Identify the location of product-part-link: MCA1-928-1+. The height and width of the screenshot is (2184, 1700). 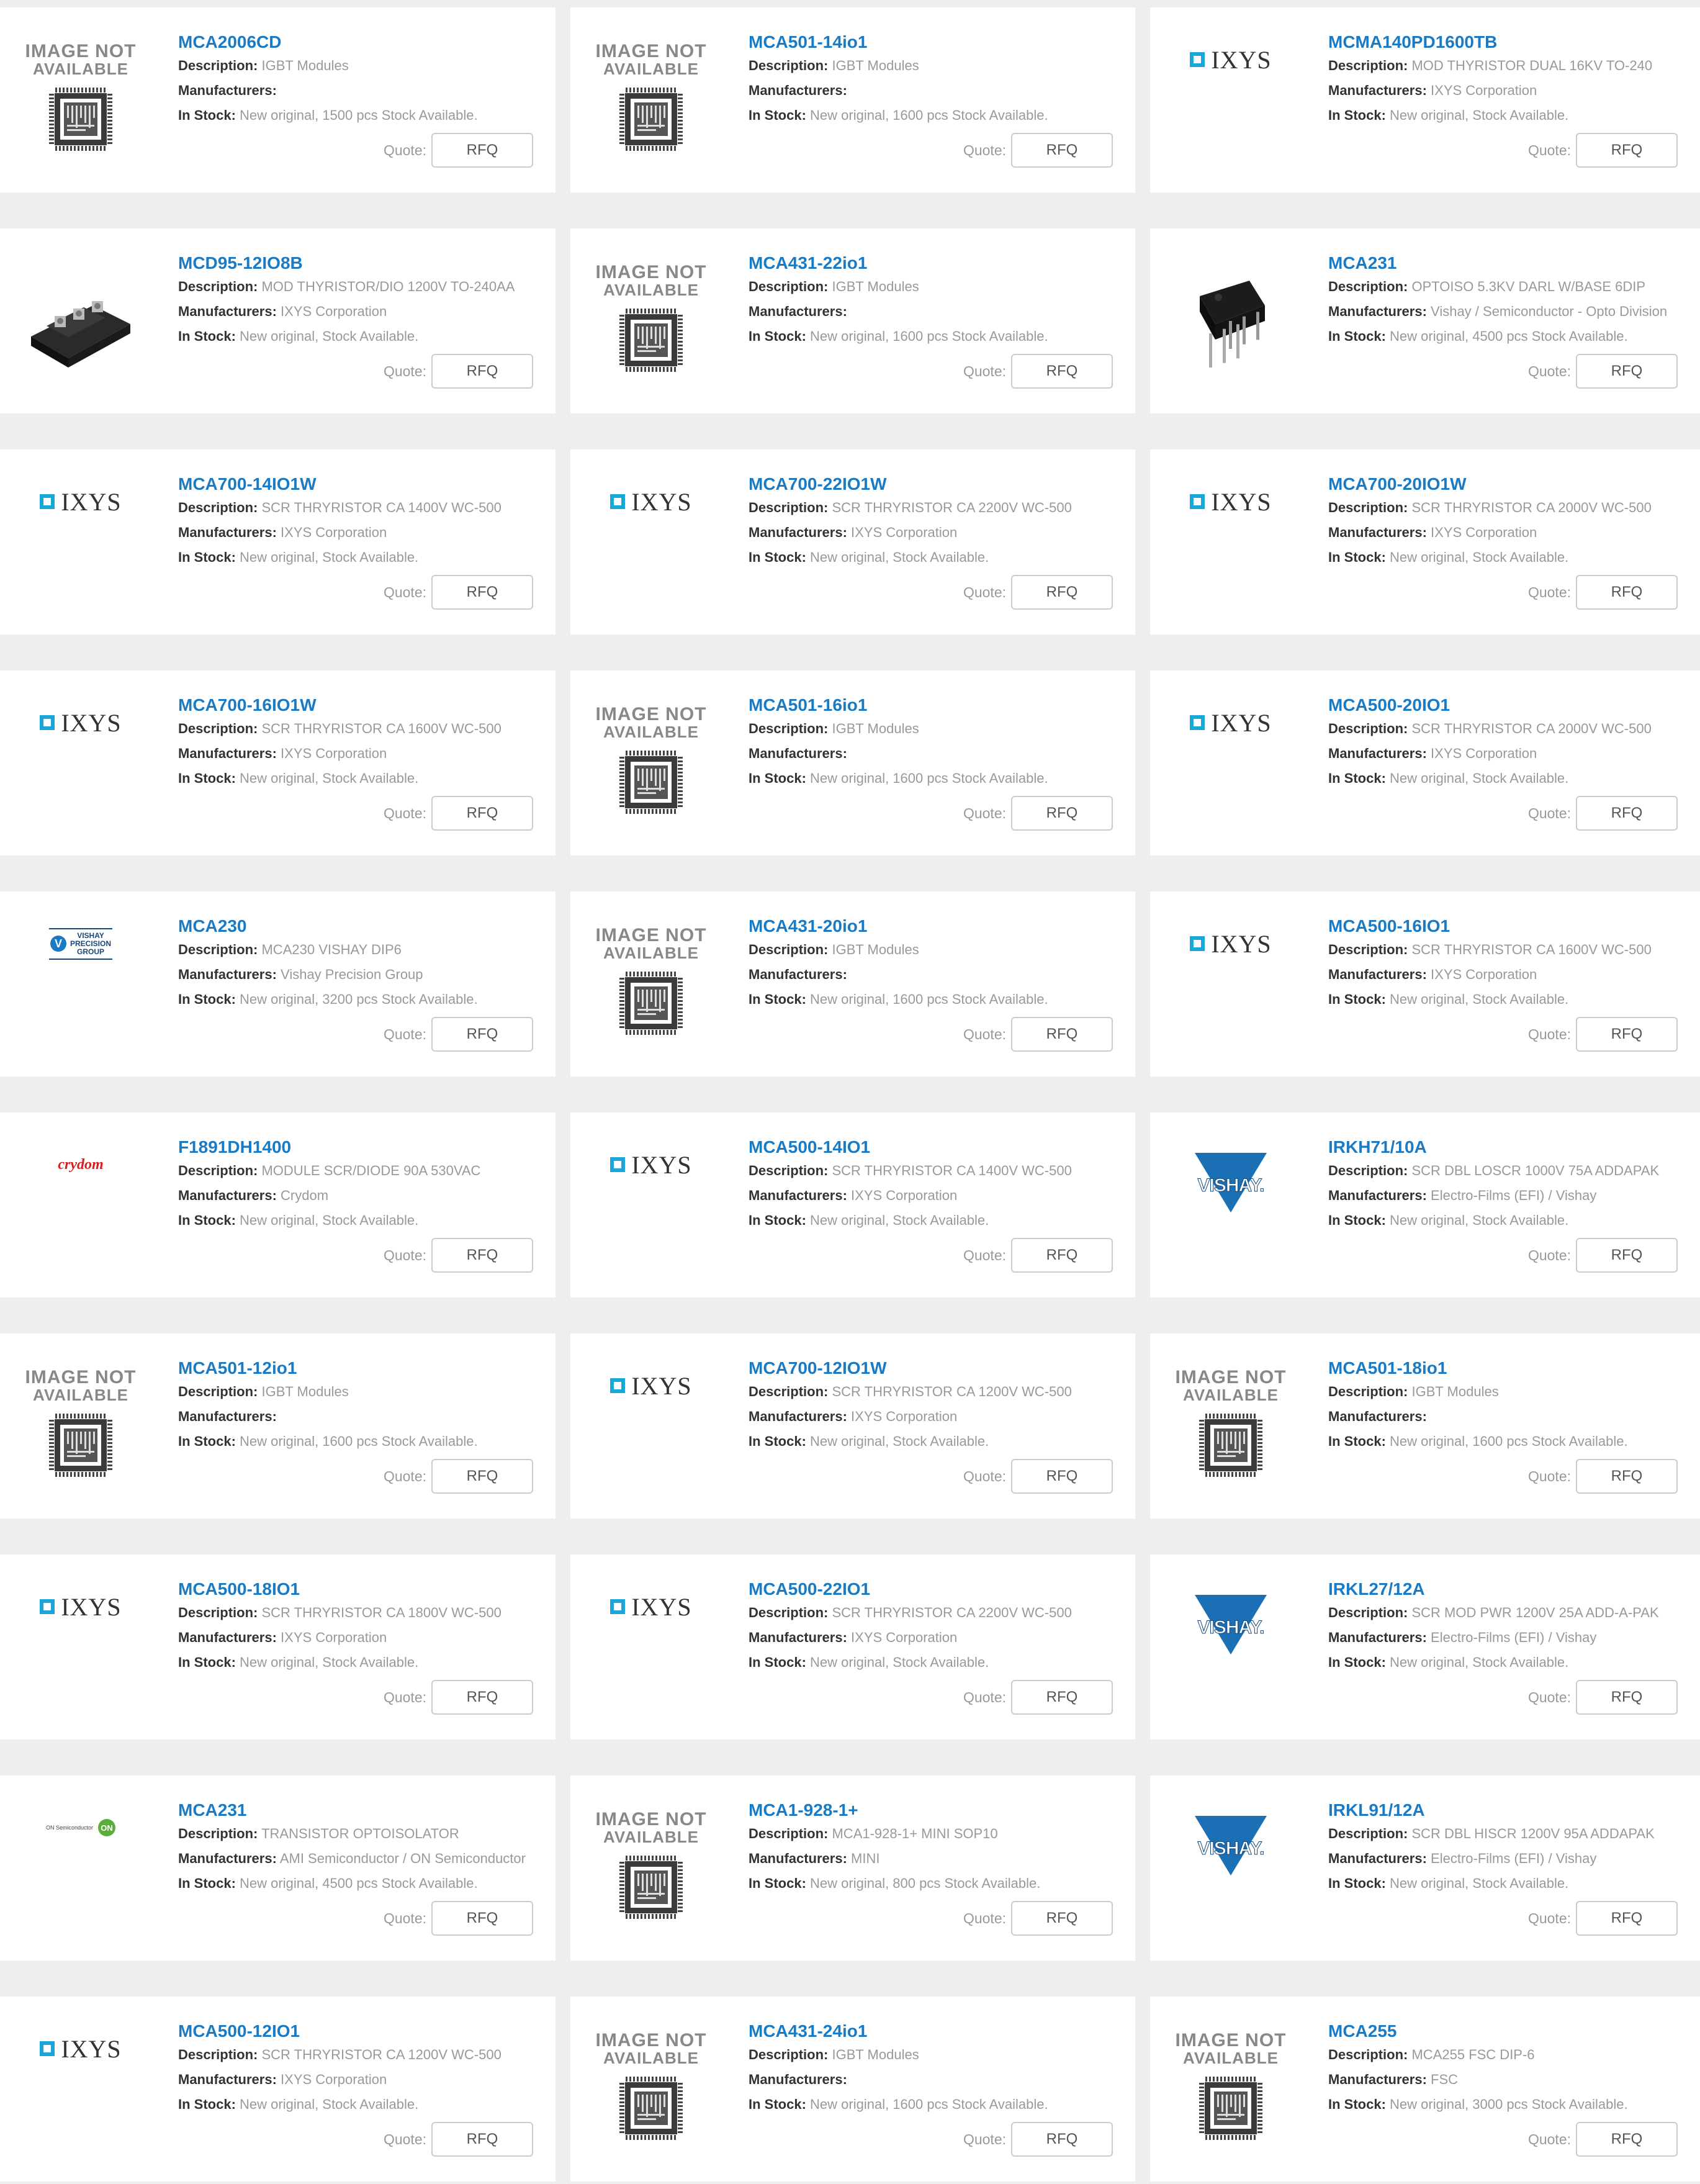
(942, 1810).